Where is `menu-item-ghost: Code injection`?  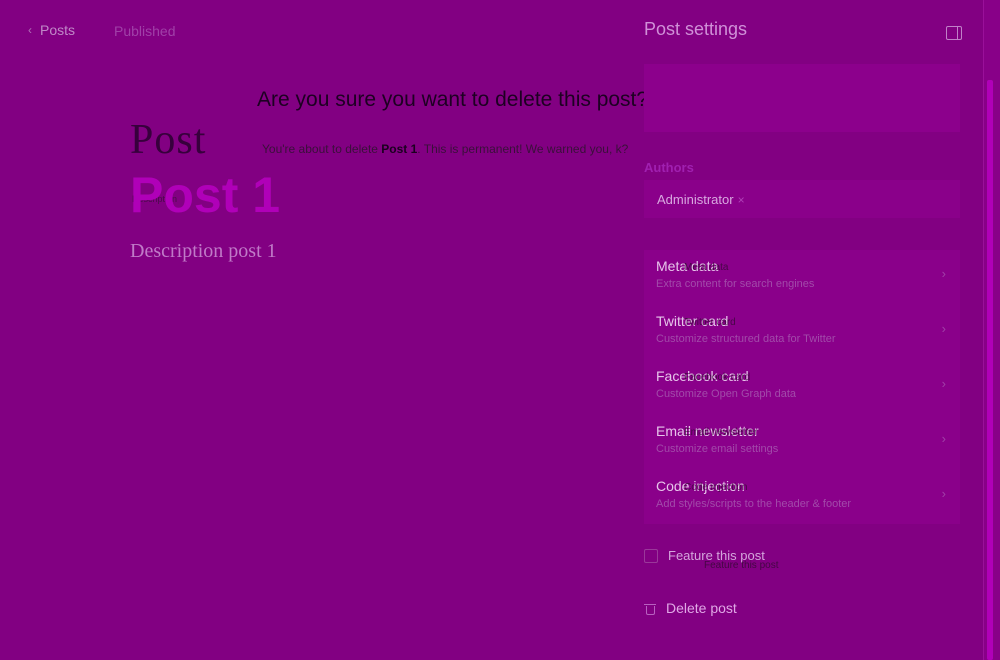 menu-item-ghost: Code injection is located at coordinates (716, 487).